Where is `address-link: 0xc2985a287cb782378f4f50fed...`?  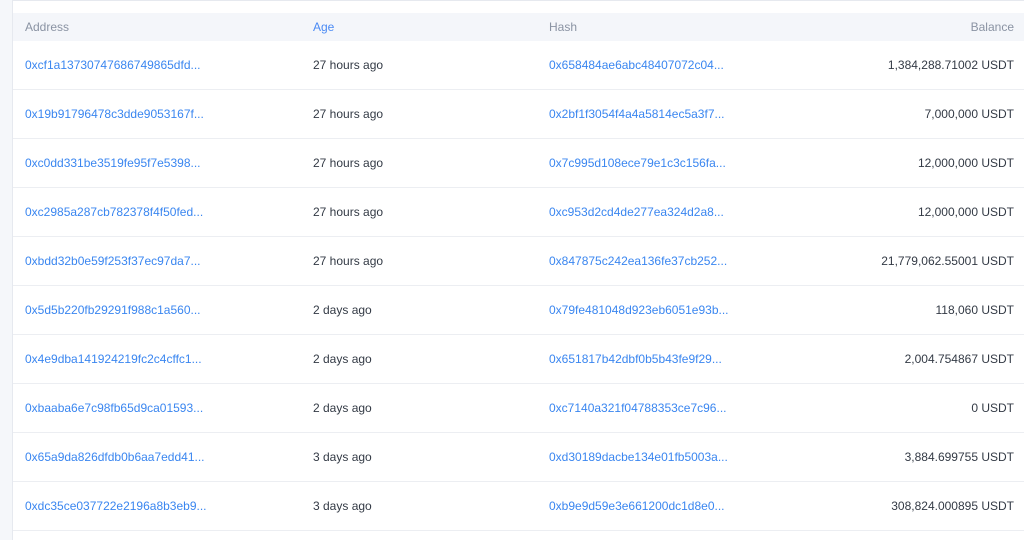
address-link: 0xc2985a287cb782378f4f50fed... is located at coordinates (114, 212).